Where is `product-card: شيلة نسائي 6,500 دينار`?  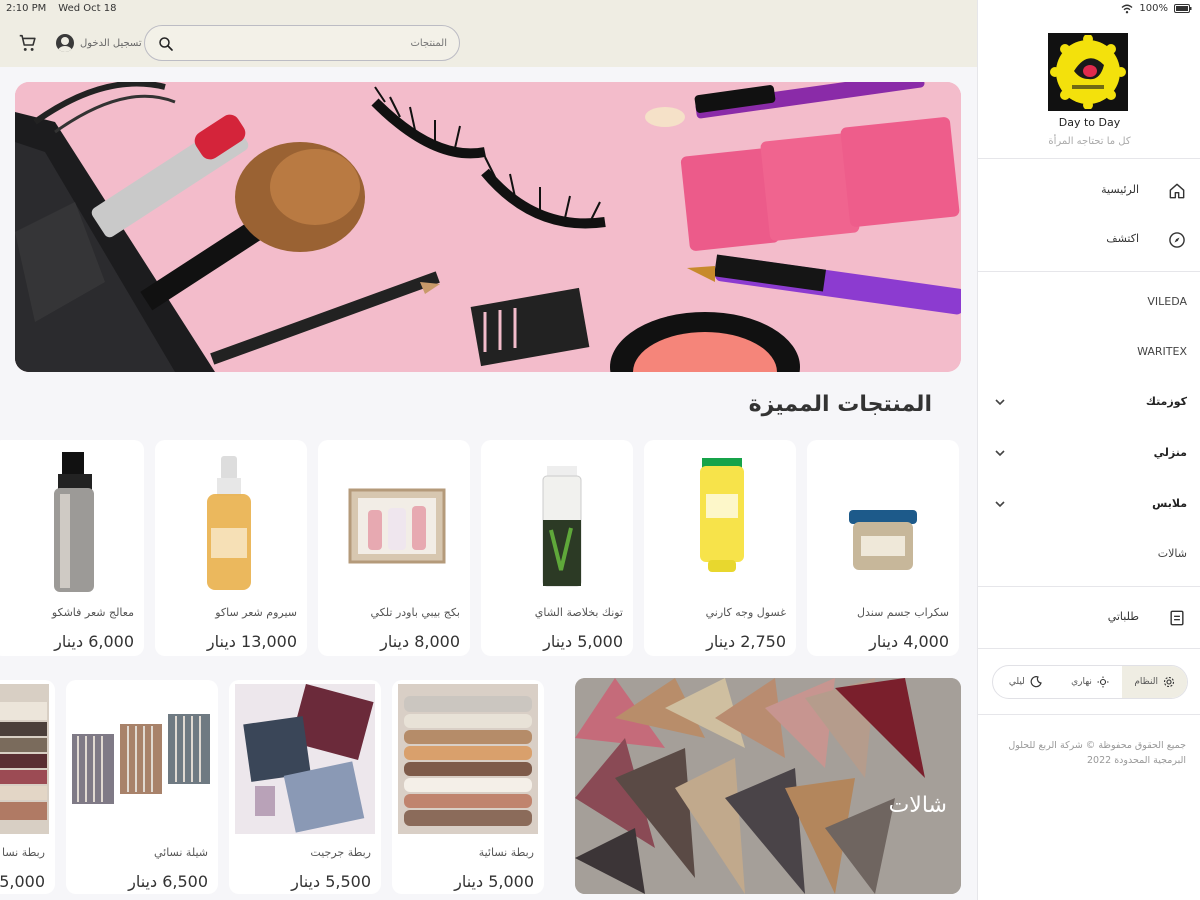
product-card: شيلة نسائي 6,500 دينار is located at coordinates (142, 787).